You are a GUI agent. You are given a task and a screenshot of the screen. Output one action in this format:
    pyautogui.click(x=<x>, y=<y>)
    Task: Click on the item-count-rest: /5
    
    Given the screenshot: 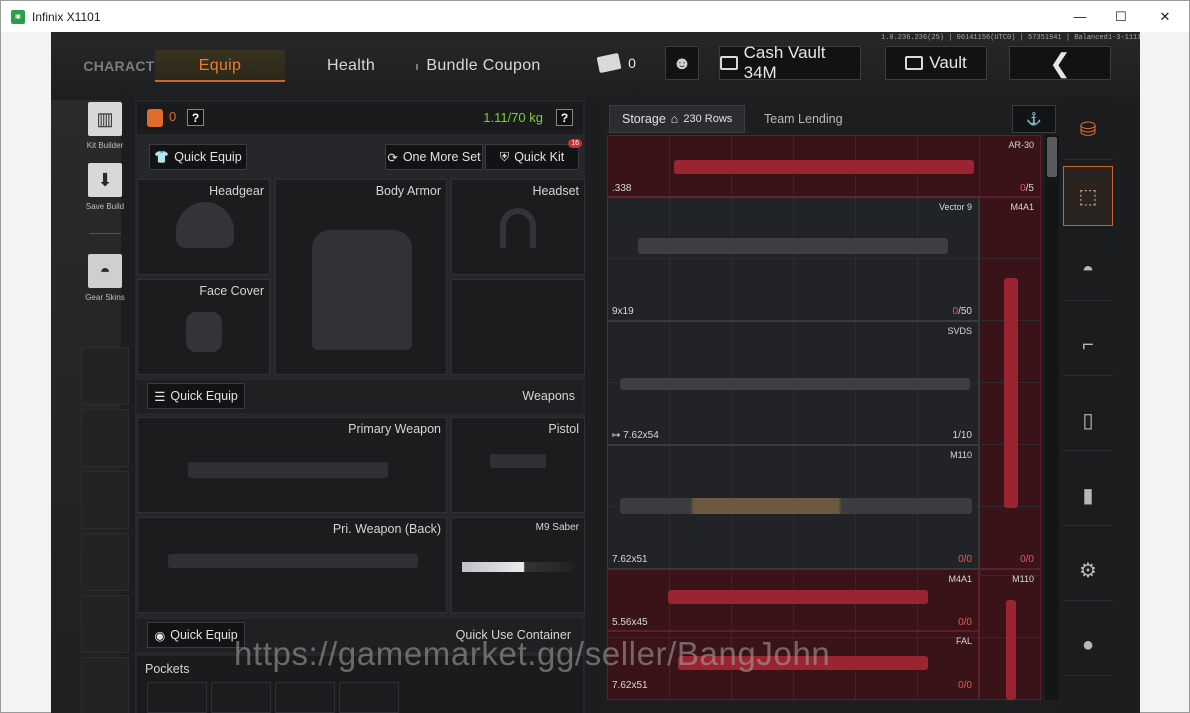 What is the action you would take?
    pyautogui.click(x=1029, y=188)
    